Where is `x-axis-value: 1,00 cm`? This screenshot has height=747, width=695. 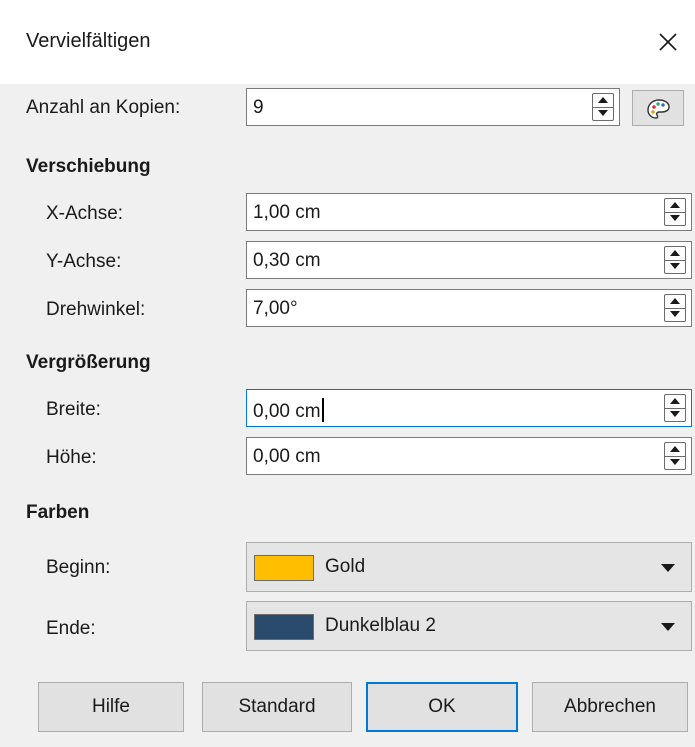
x-axis-value: 1,00 cm is located at coordinates (287, 212).